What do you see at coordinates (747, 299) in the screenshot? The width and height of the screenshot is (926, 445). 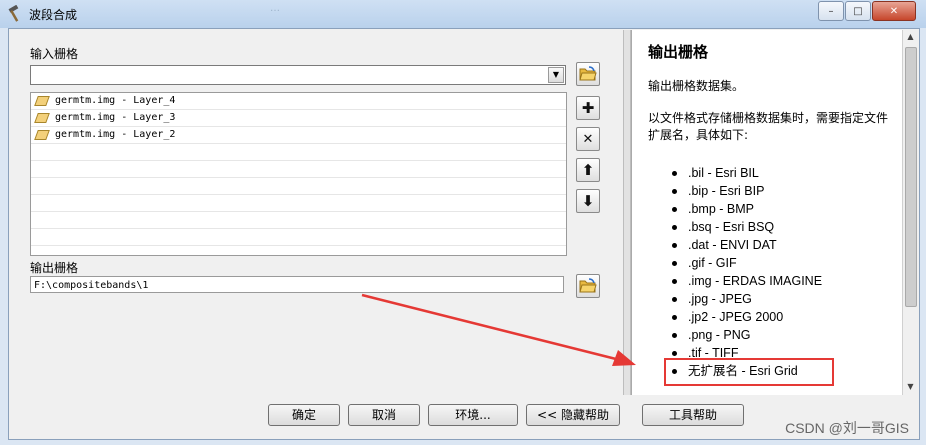 I see `list-item: .jpg - JPEG` at bounding box center [747, 299].